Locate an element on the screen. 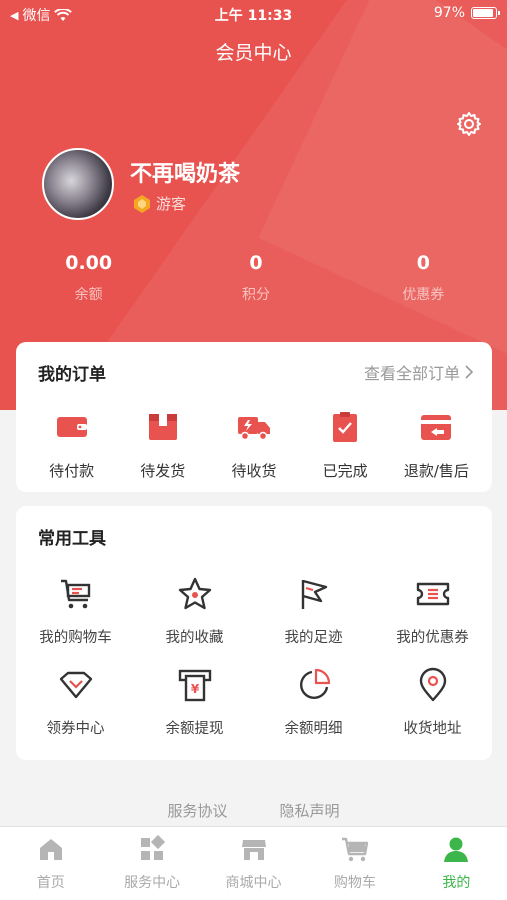 Image resolution: width=507 pixels, height=900 pixels. level-label: 游客 is located at coordinates (171, 204).